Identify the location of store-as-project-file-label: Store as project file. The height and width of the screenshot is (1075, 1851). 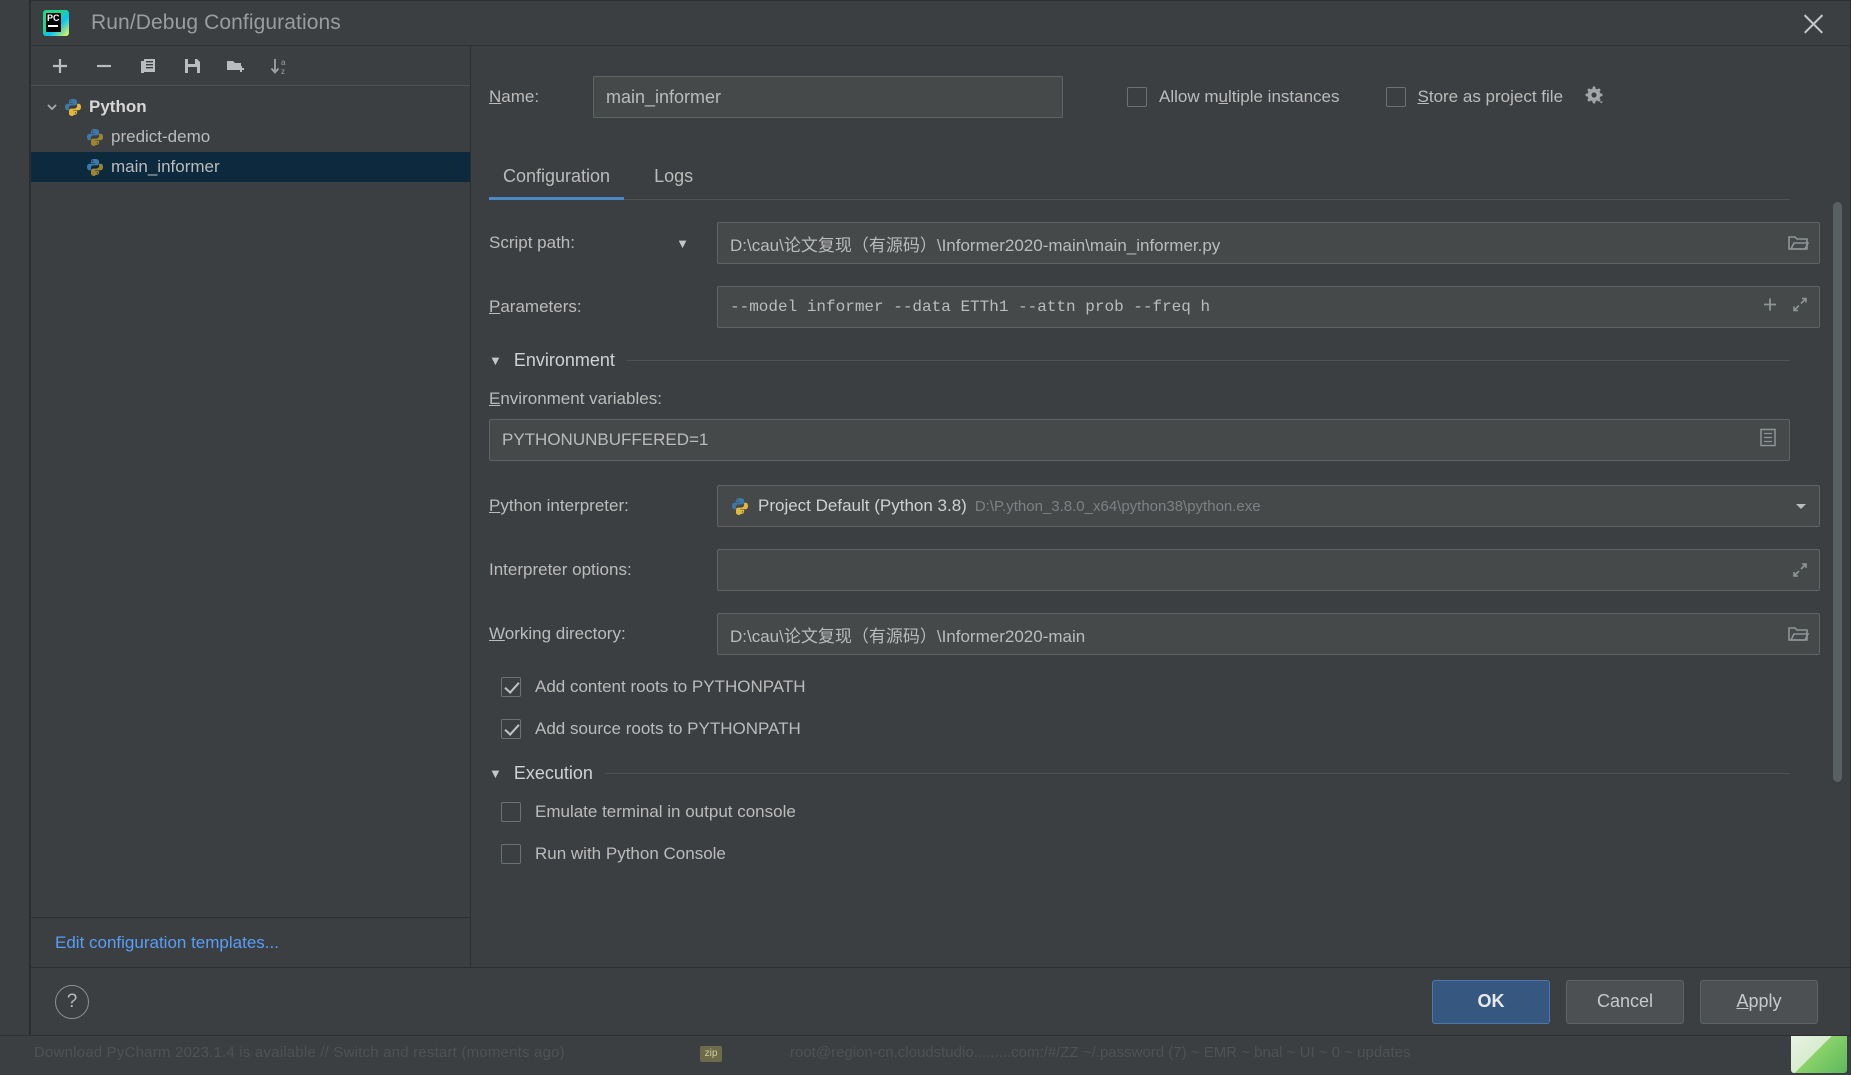
(1490, 96).